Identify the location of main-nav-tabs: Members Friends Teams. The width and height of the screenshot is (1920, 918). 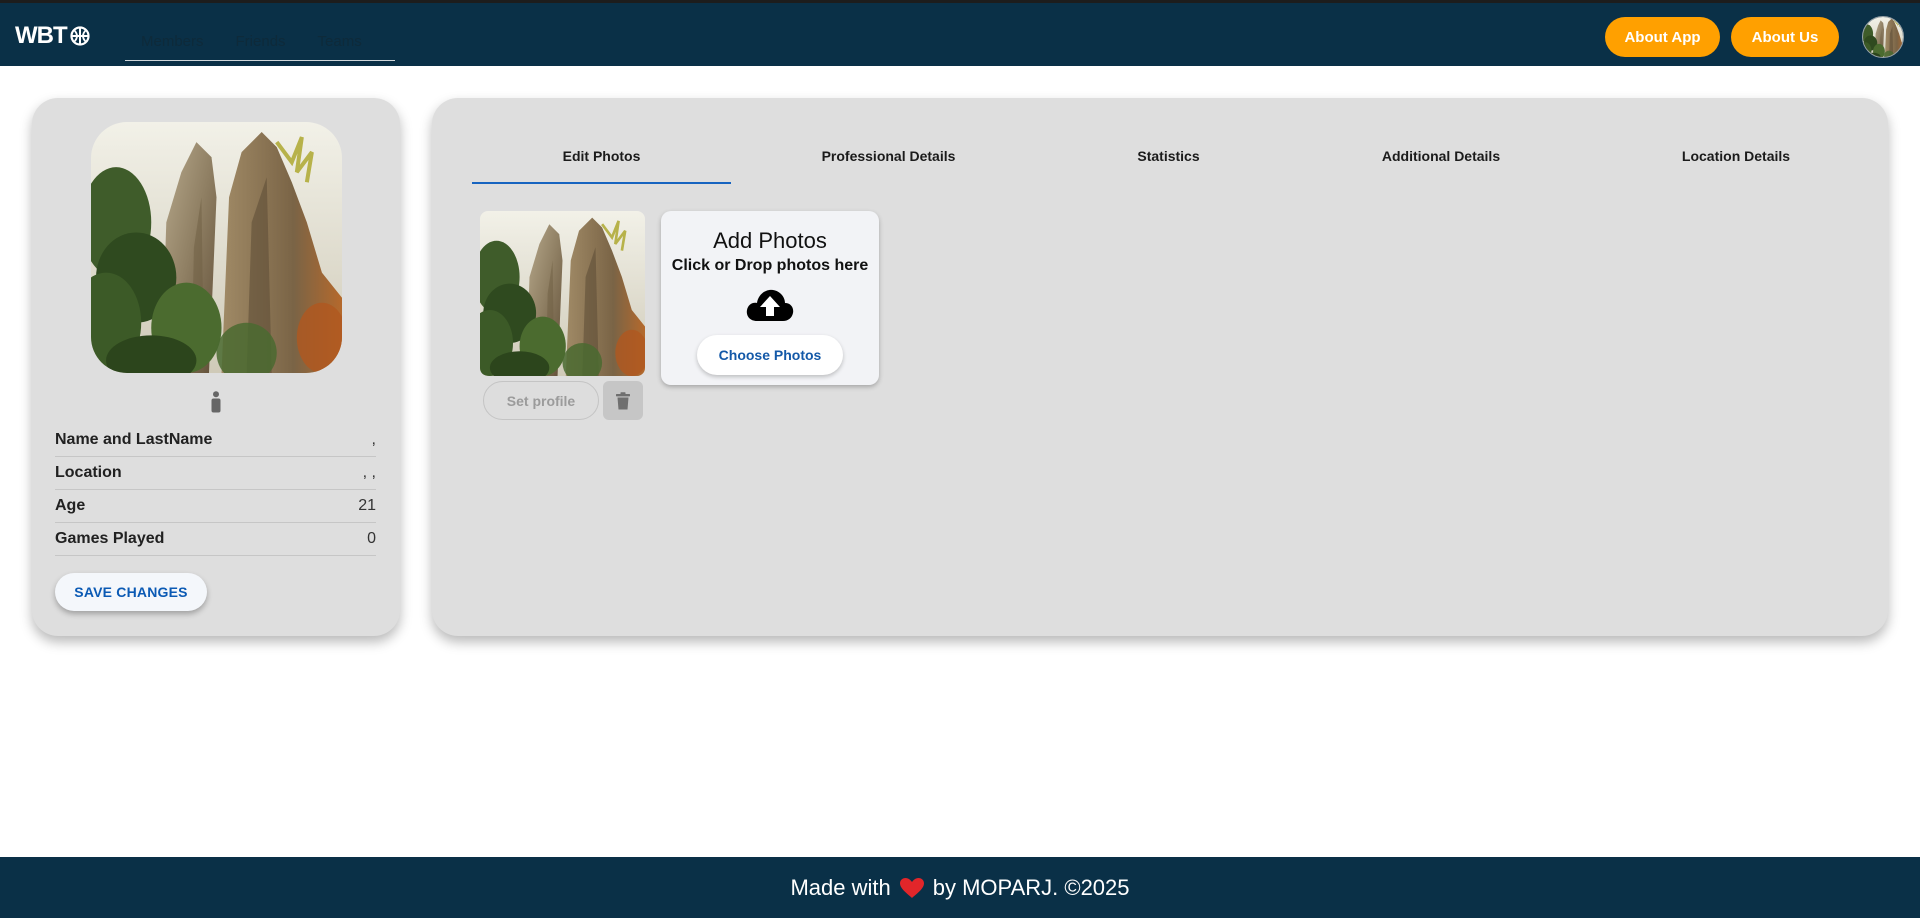
(260, 42).